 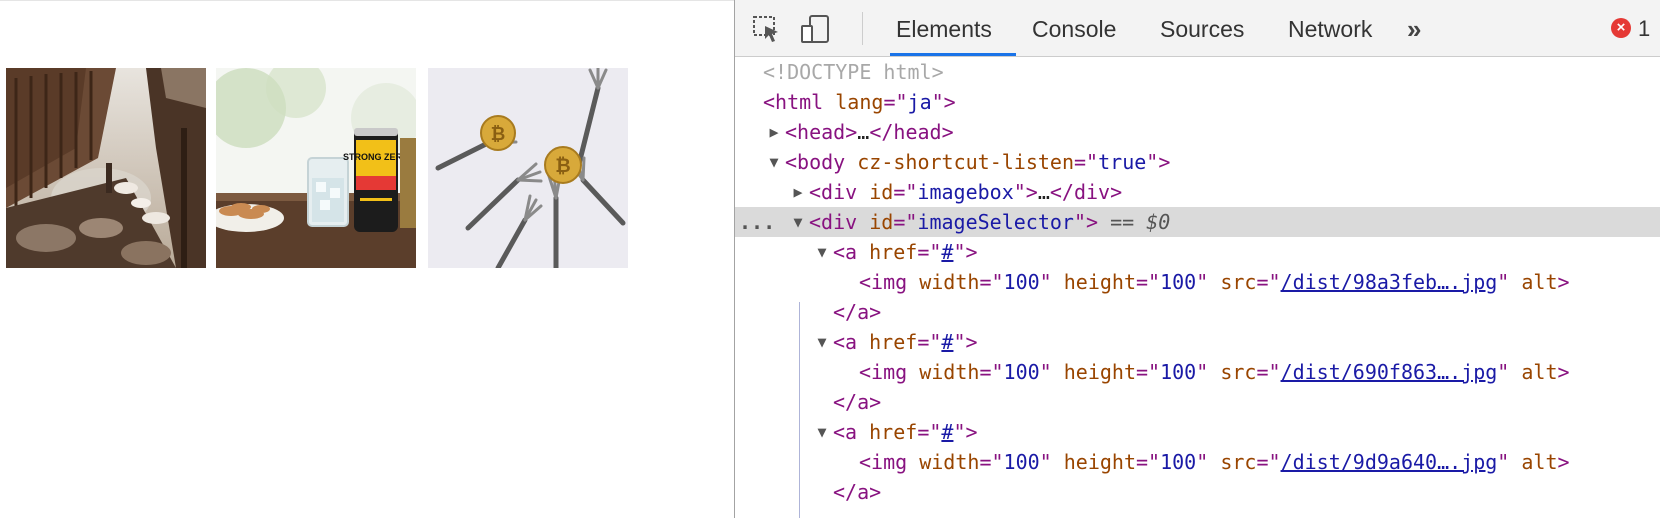 I want to click on tree-line-anchor-2: ▼ <a href="#">, so click(x=1197, y=342).